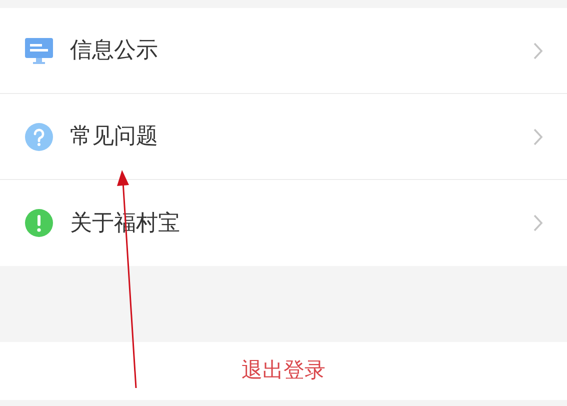 This screenshot has width=567, height=406. I want to click on monitor-icon, so click(39, 51).